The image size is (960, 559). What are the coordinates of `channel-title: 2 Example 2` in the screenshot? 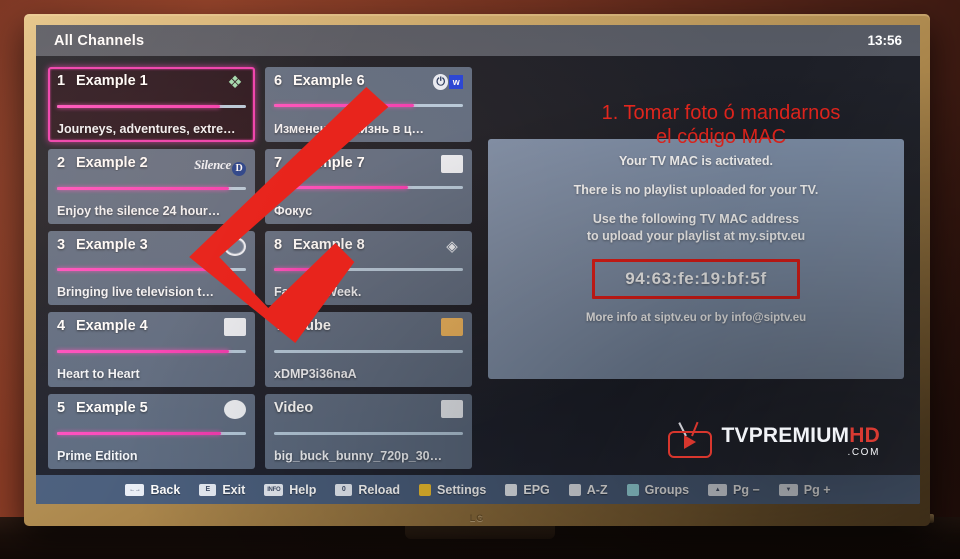 It's located at (102, 163).